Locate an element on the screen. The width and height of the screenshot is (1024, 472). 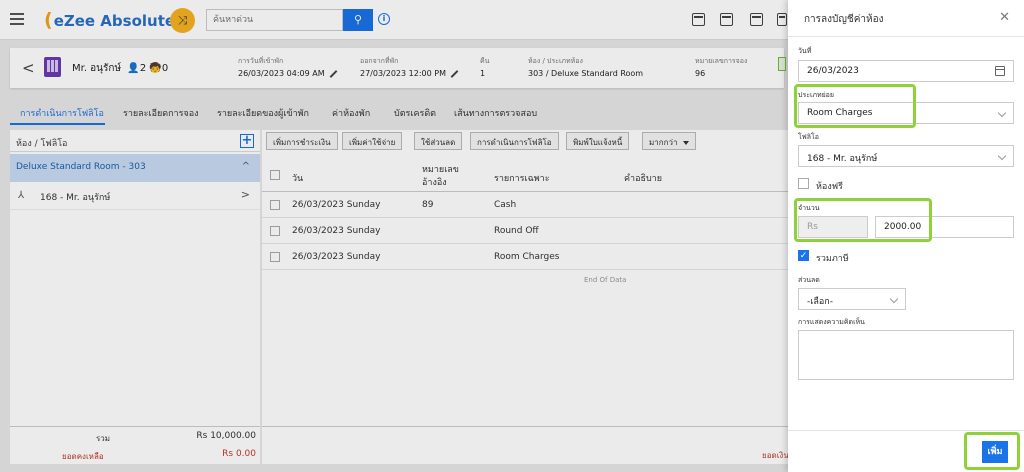
include-tax-checkbox: ✓ is located at coordinates (803, 255).